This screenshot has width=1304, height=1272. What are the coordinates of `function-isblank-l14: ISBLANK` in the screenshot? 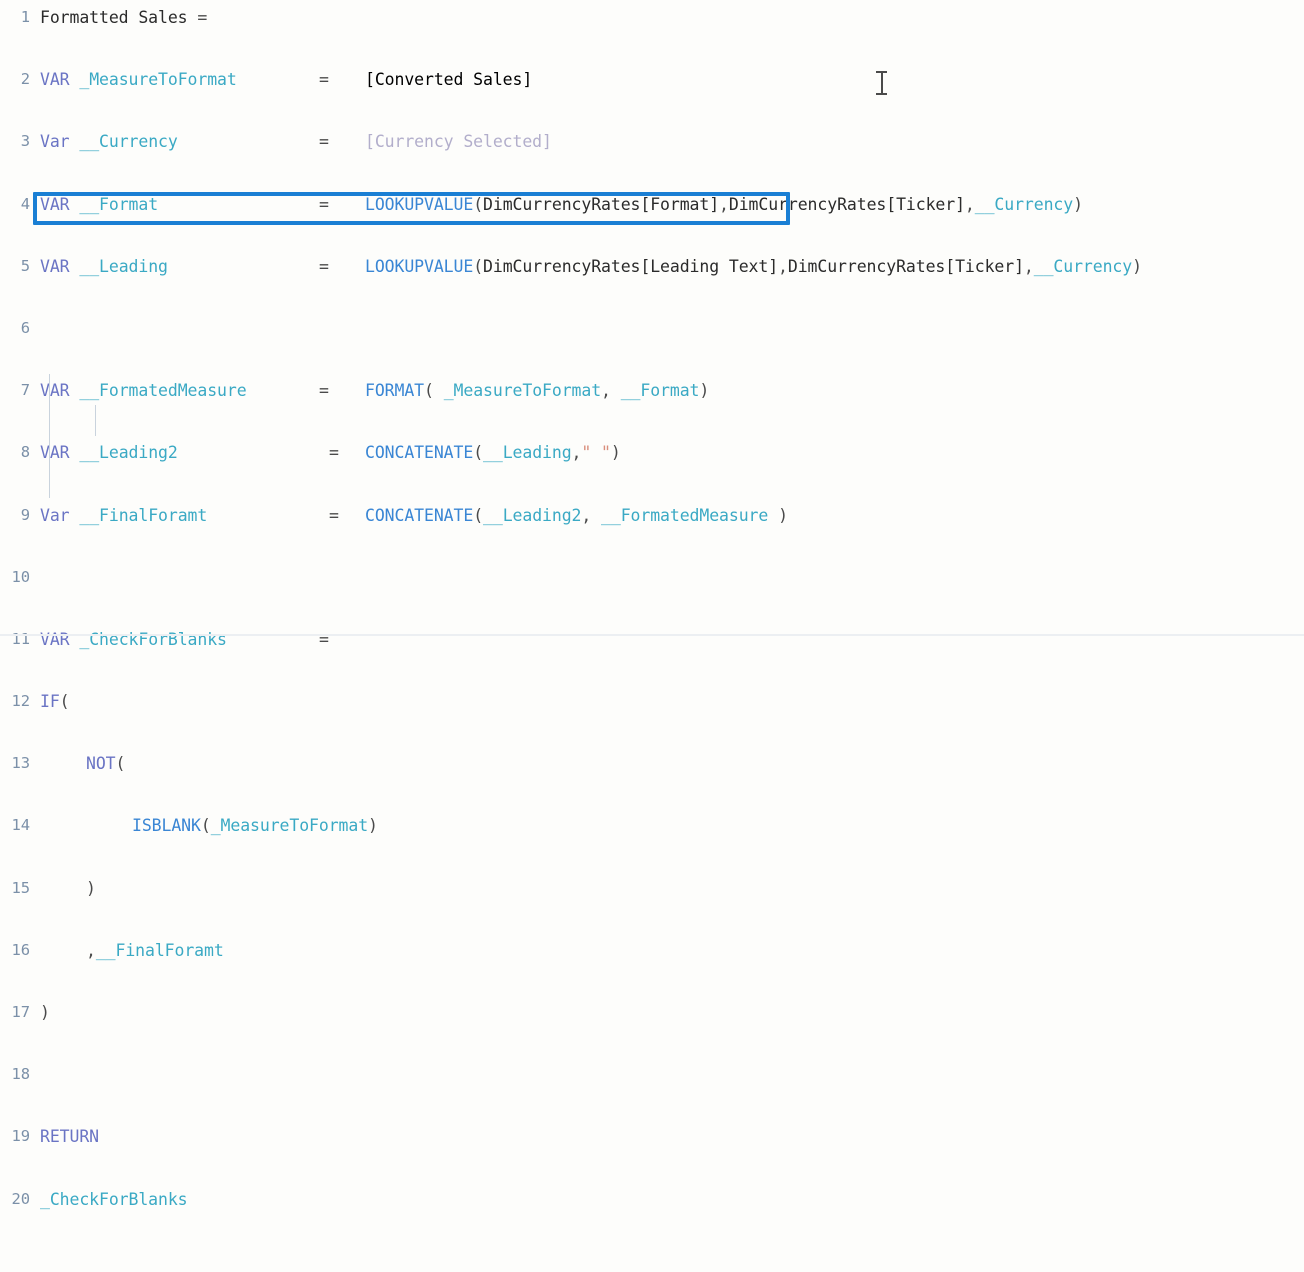 It's located at (166, 826).